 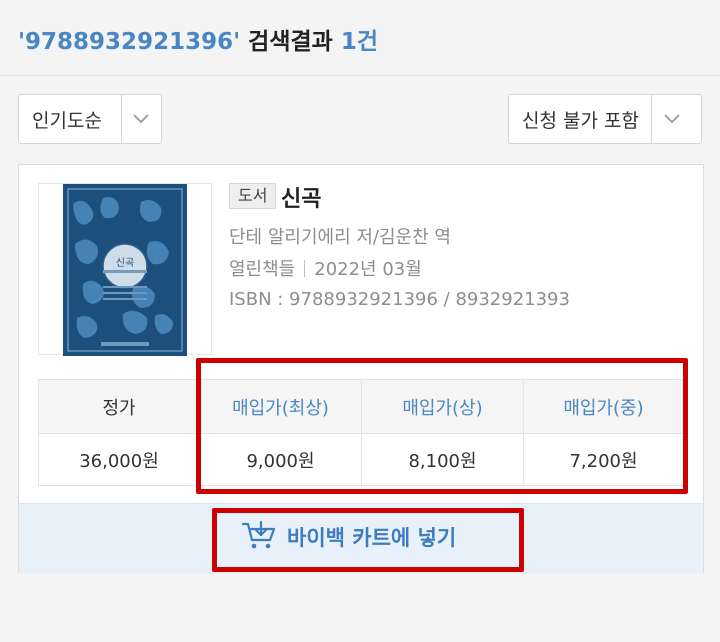 I want to click on highlight-box-cart, so click(x=368, y=540).